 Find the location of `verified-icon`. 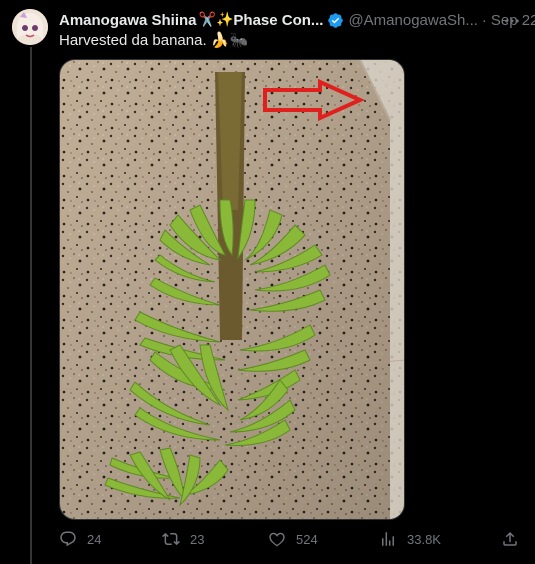

verified-icon is located at coordinates (335, 20).